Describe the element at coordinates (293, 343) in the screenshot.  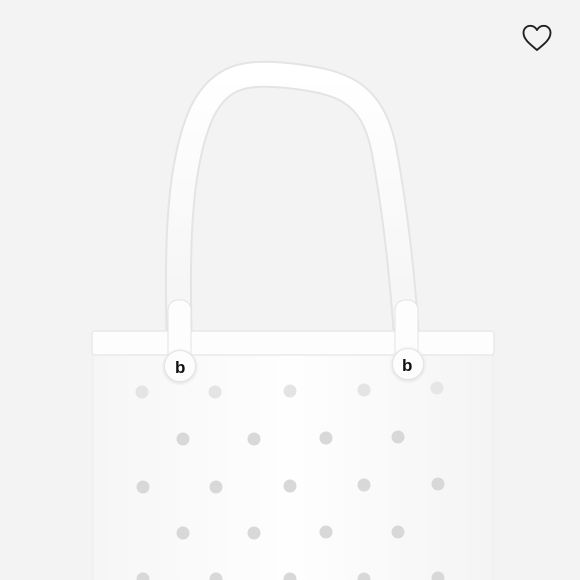
I see `bag-rim` at that location.